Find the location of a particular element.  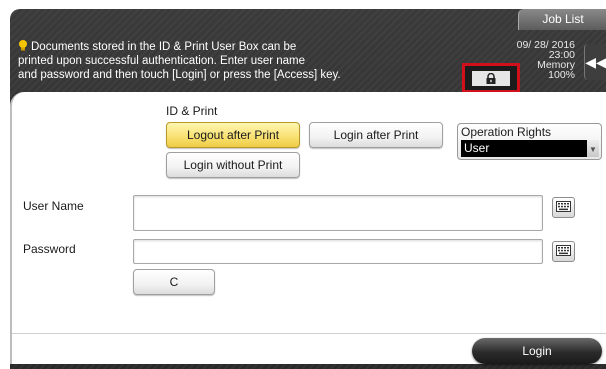

chevron-down-icon: ▼ is located at coordinates (593, 148).